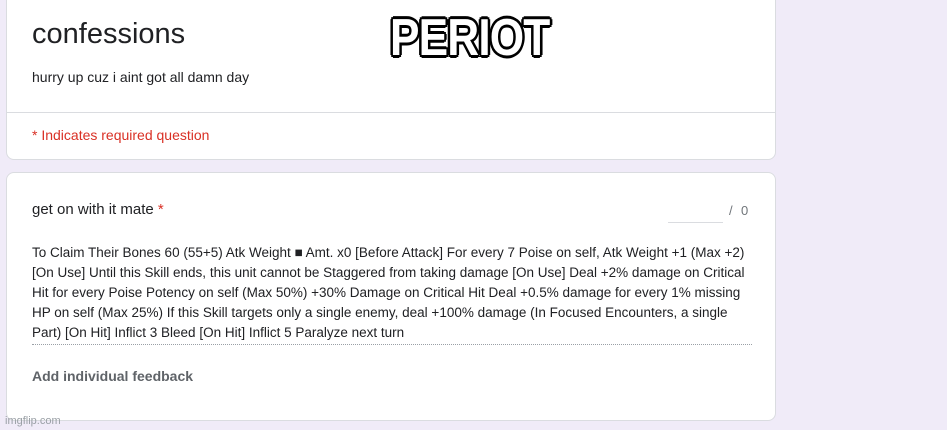  Describe the element at coordinates (121, 135) in the screenshot. I see `required-note: * Indicates required question` at that location.